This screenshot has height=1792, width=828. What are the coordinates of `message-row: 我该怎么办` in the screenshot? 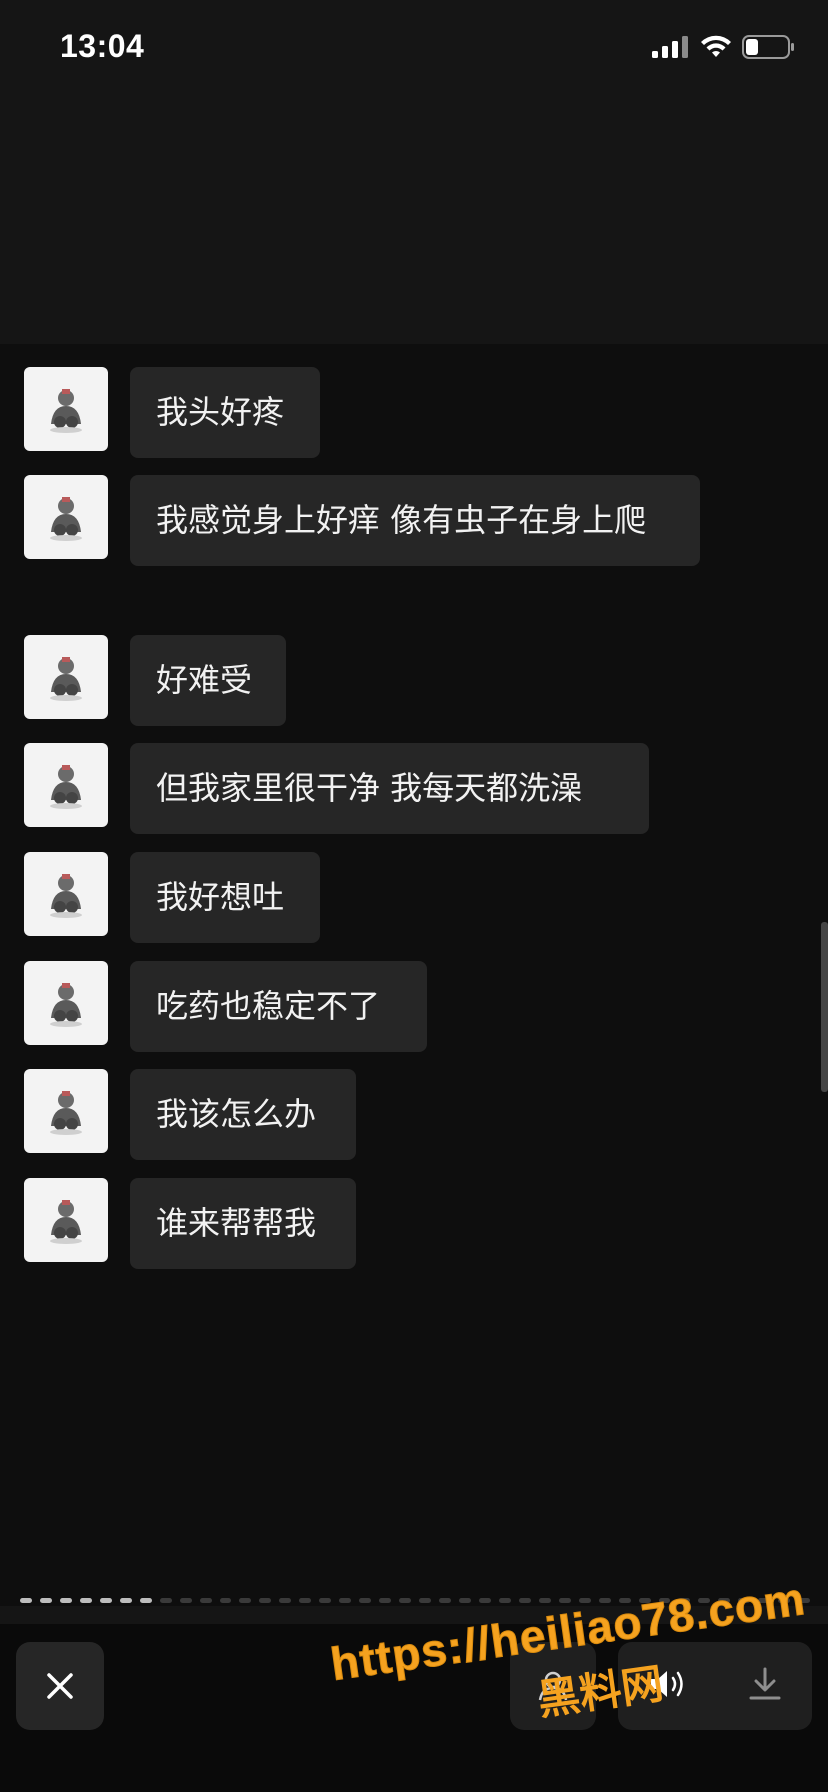 It's located at (190, 1114).